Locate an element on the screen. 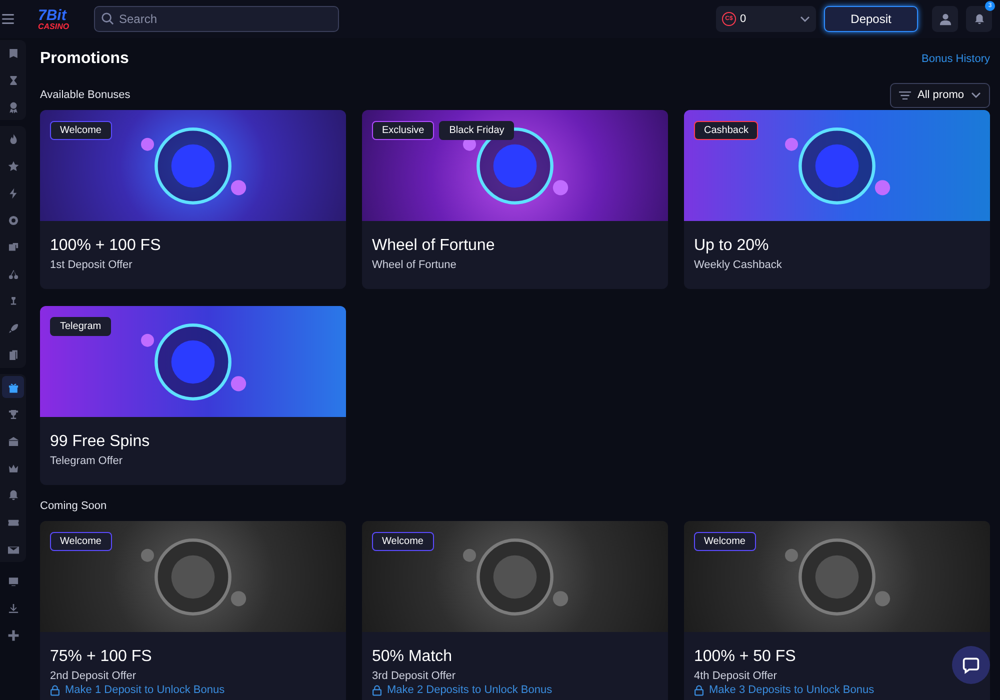 This screenshot has width=1000, height=700. promo-card: Welcome 100% + 100 FS 1st Deposit Offer is located at coordinates (193, 199).